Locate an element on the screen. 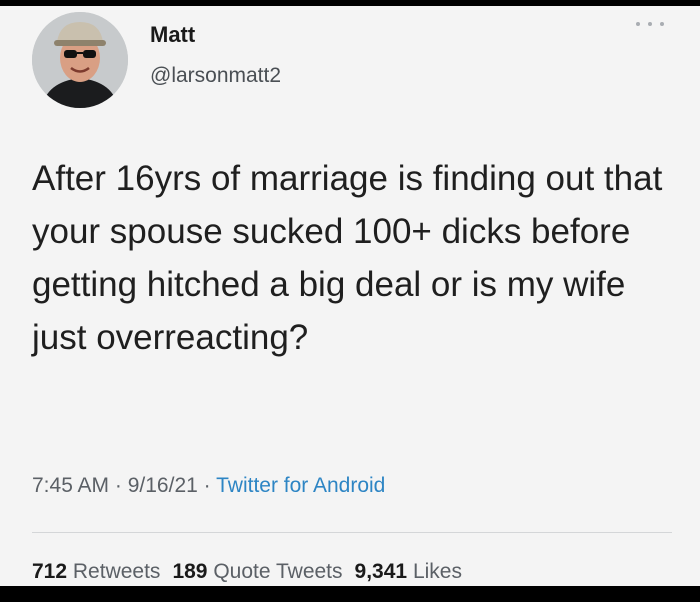 The width and height of the screenshot is (700, 602). more-options-icon is located at coordinates (650, 24).